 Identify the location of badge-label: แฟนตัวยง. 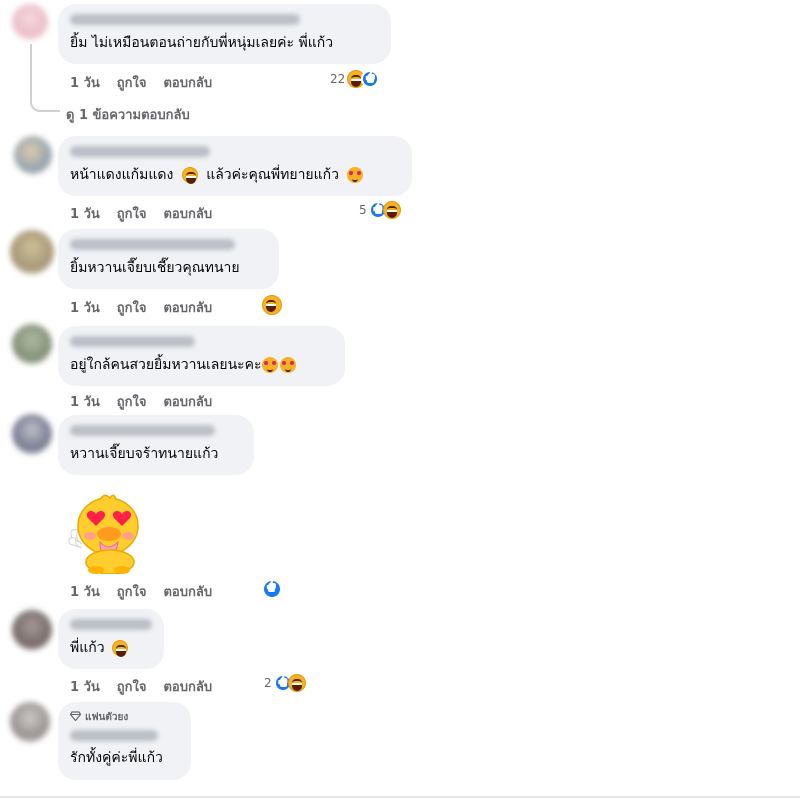
(107, 717).